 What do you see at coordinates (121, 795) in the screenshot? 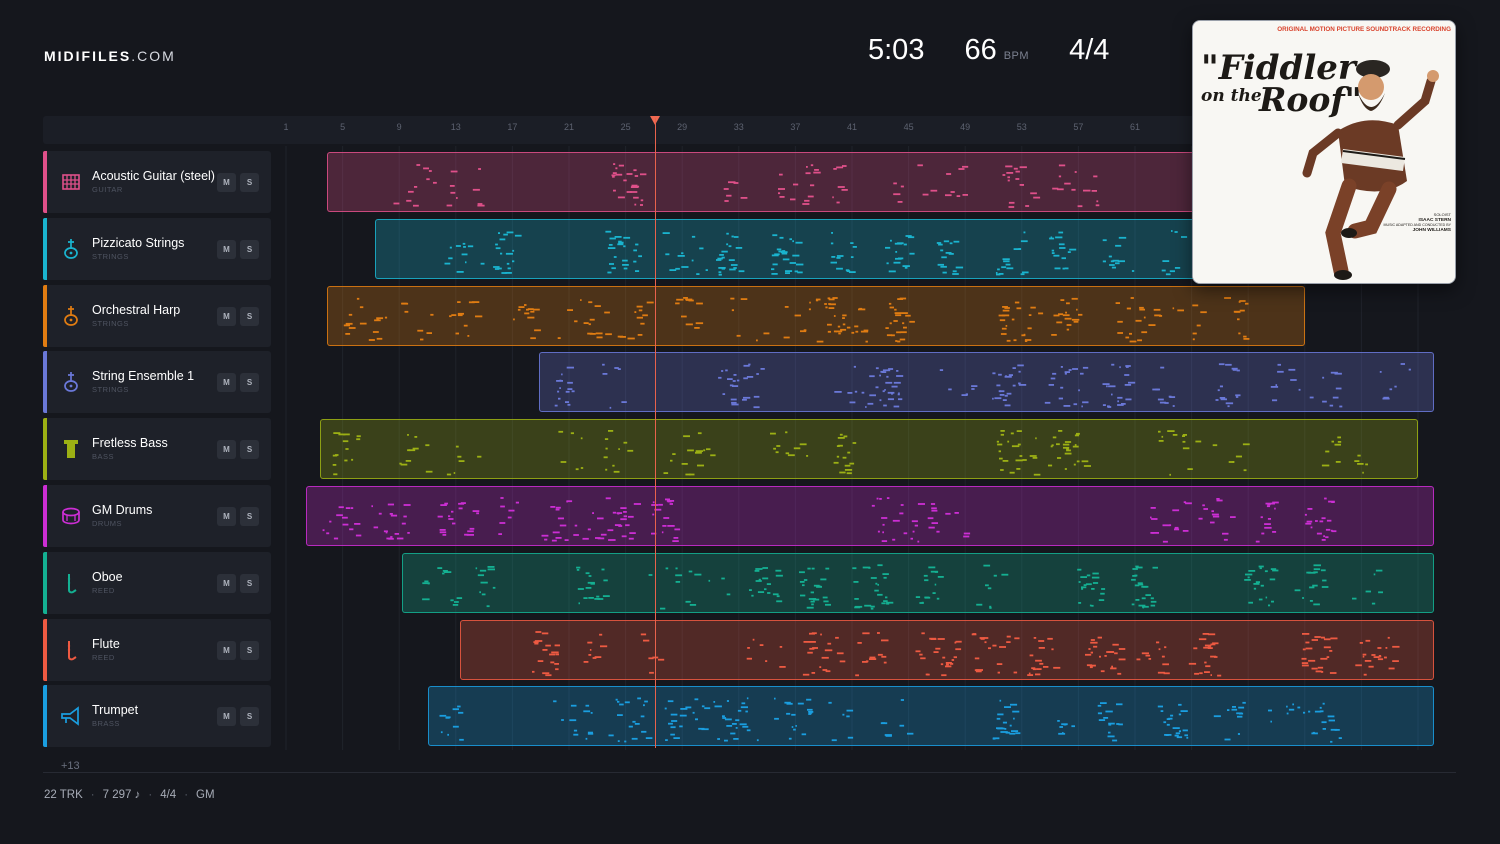
I see `footer-note-count: 7 297 ♪` at bounding box center [121, 795].